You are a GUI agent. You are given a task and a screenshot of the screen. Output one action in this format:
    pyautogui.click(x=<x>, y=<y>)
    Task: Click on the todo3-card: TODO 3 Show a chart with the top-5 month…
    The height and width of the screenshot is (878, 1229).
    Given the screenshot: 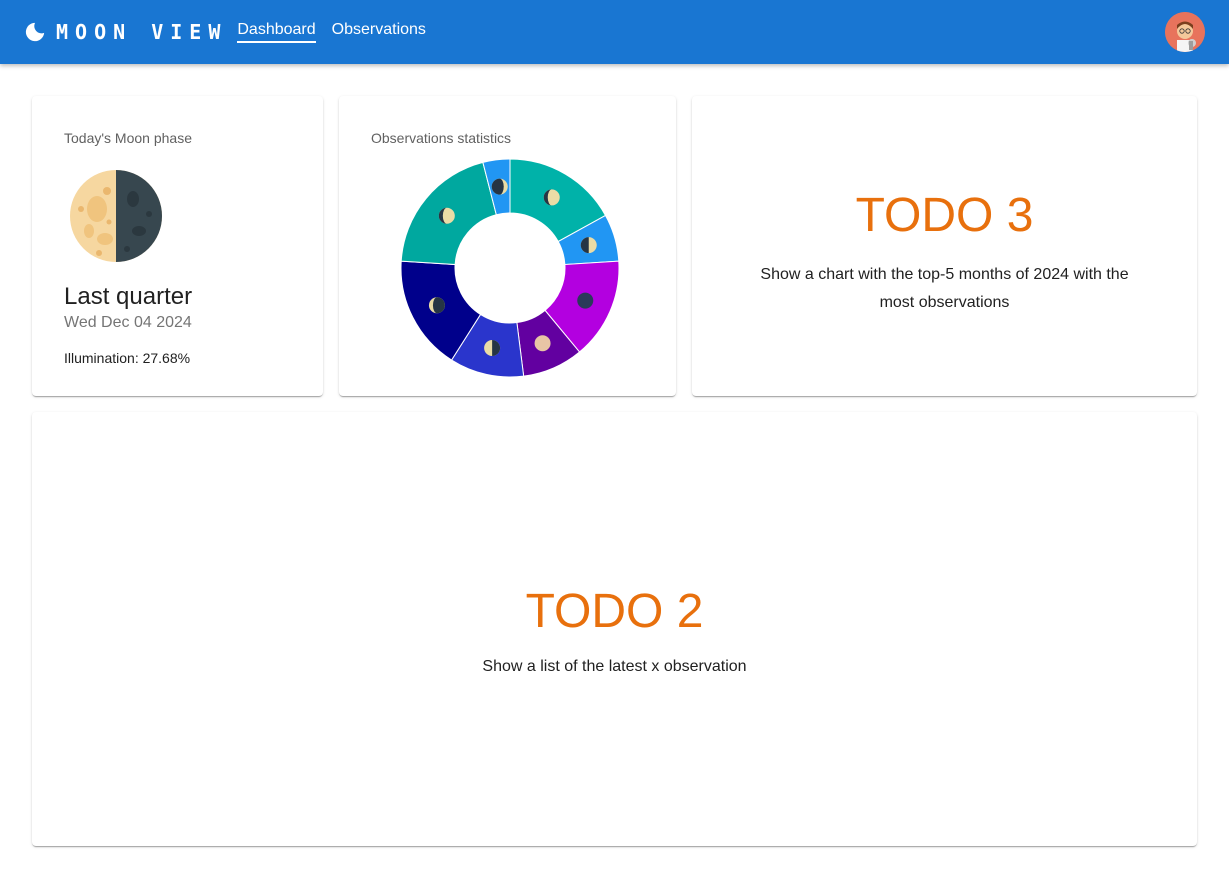 What is the action you would take?
    pyautogui.click(x=944, y=246)
    